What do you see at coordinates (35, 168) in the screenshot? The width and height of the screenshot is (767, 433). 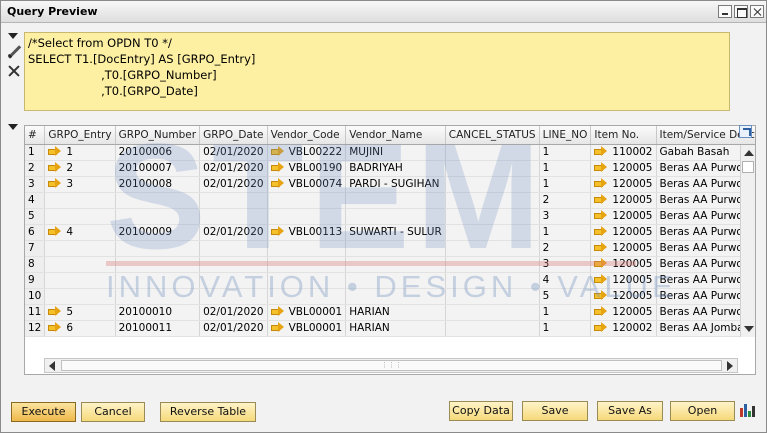 I see `row-number: 2` at bounding box center [35, 168].